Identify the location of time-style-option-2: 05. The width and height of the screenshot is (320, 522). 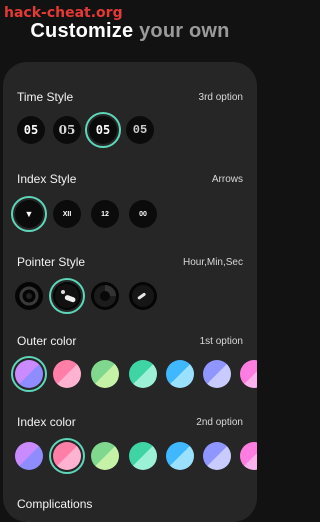
(67, 130).